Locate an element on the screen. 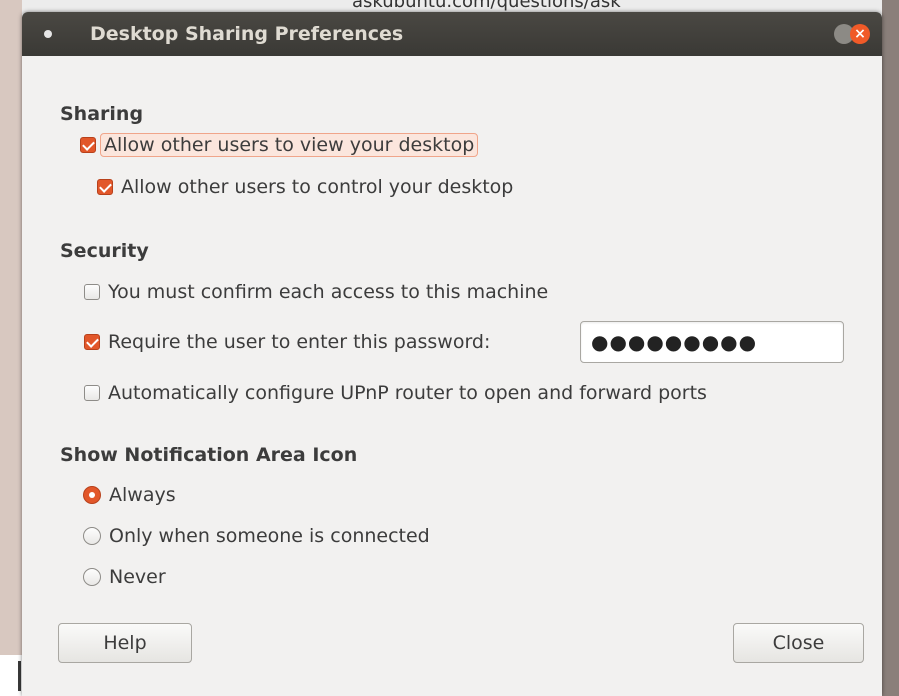 The width and height of the screenshot is (899, 696). allow-control-checkbox is located at coordinates (105, 187).